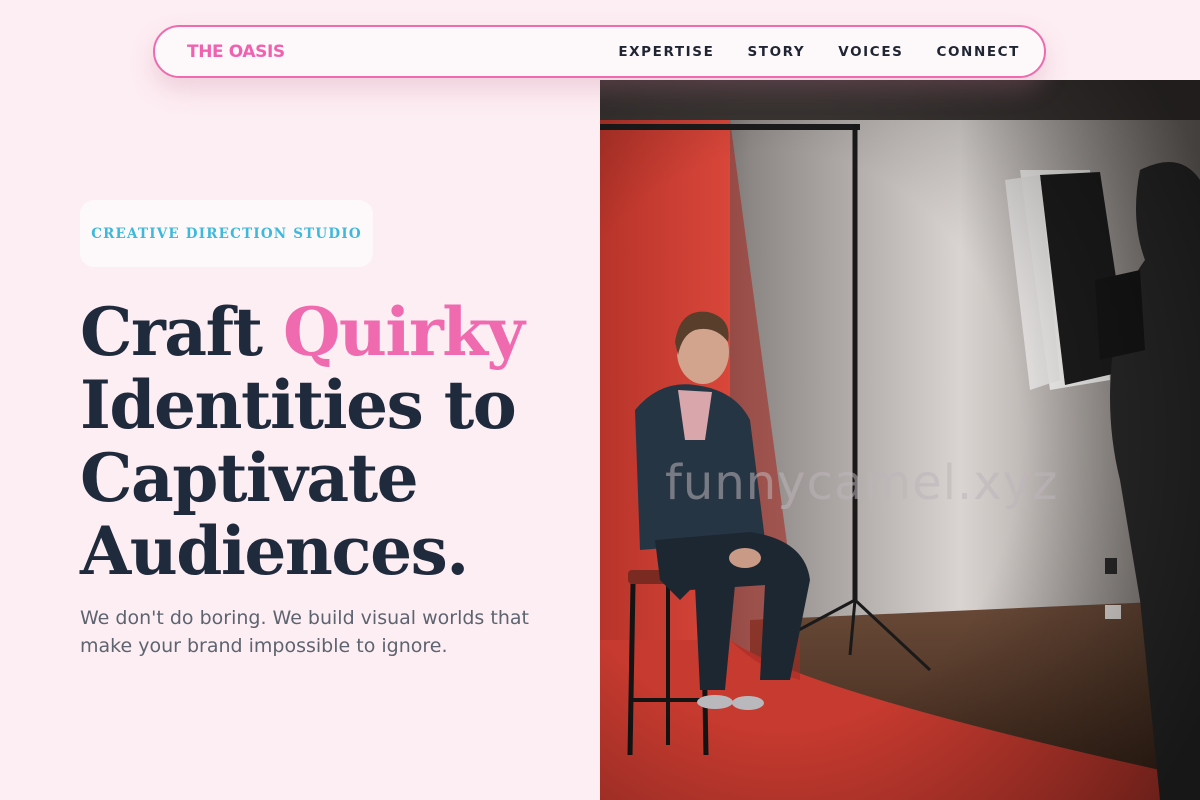 This screenshot has height=800, width=1200. Describe the element at coordinates (403, 332) in the screenshot. I see `headline-accent: Quirky` at that location.